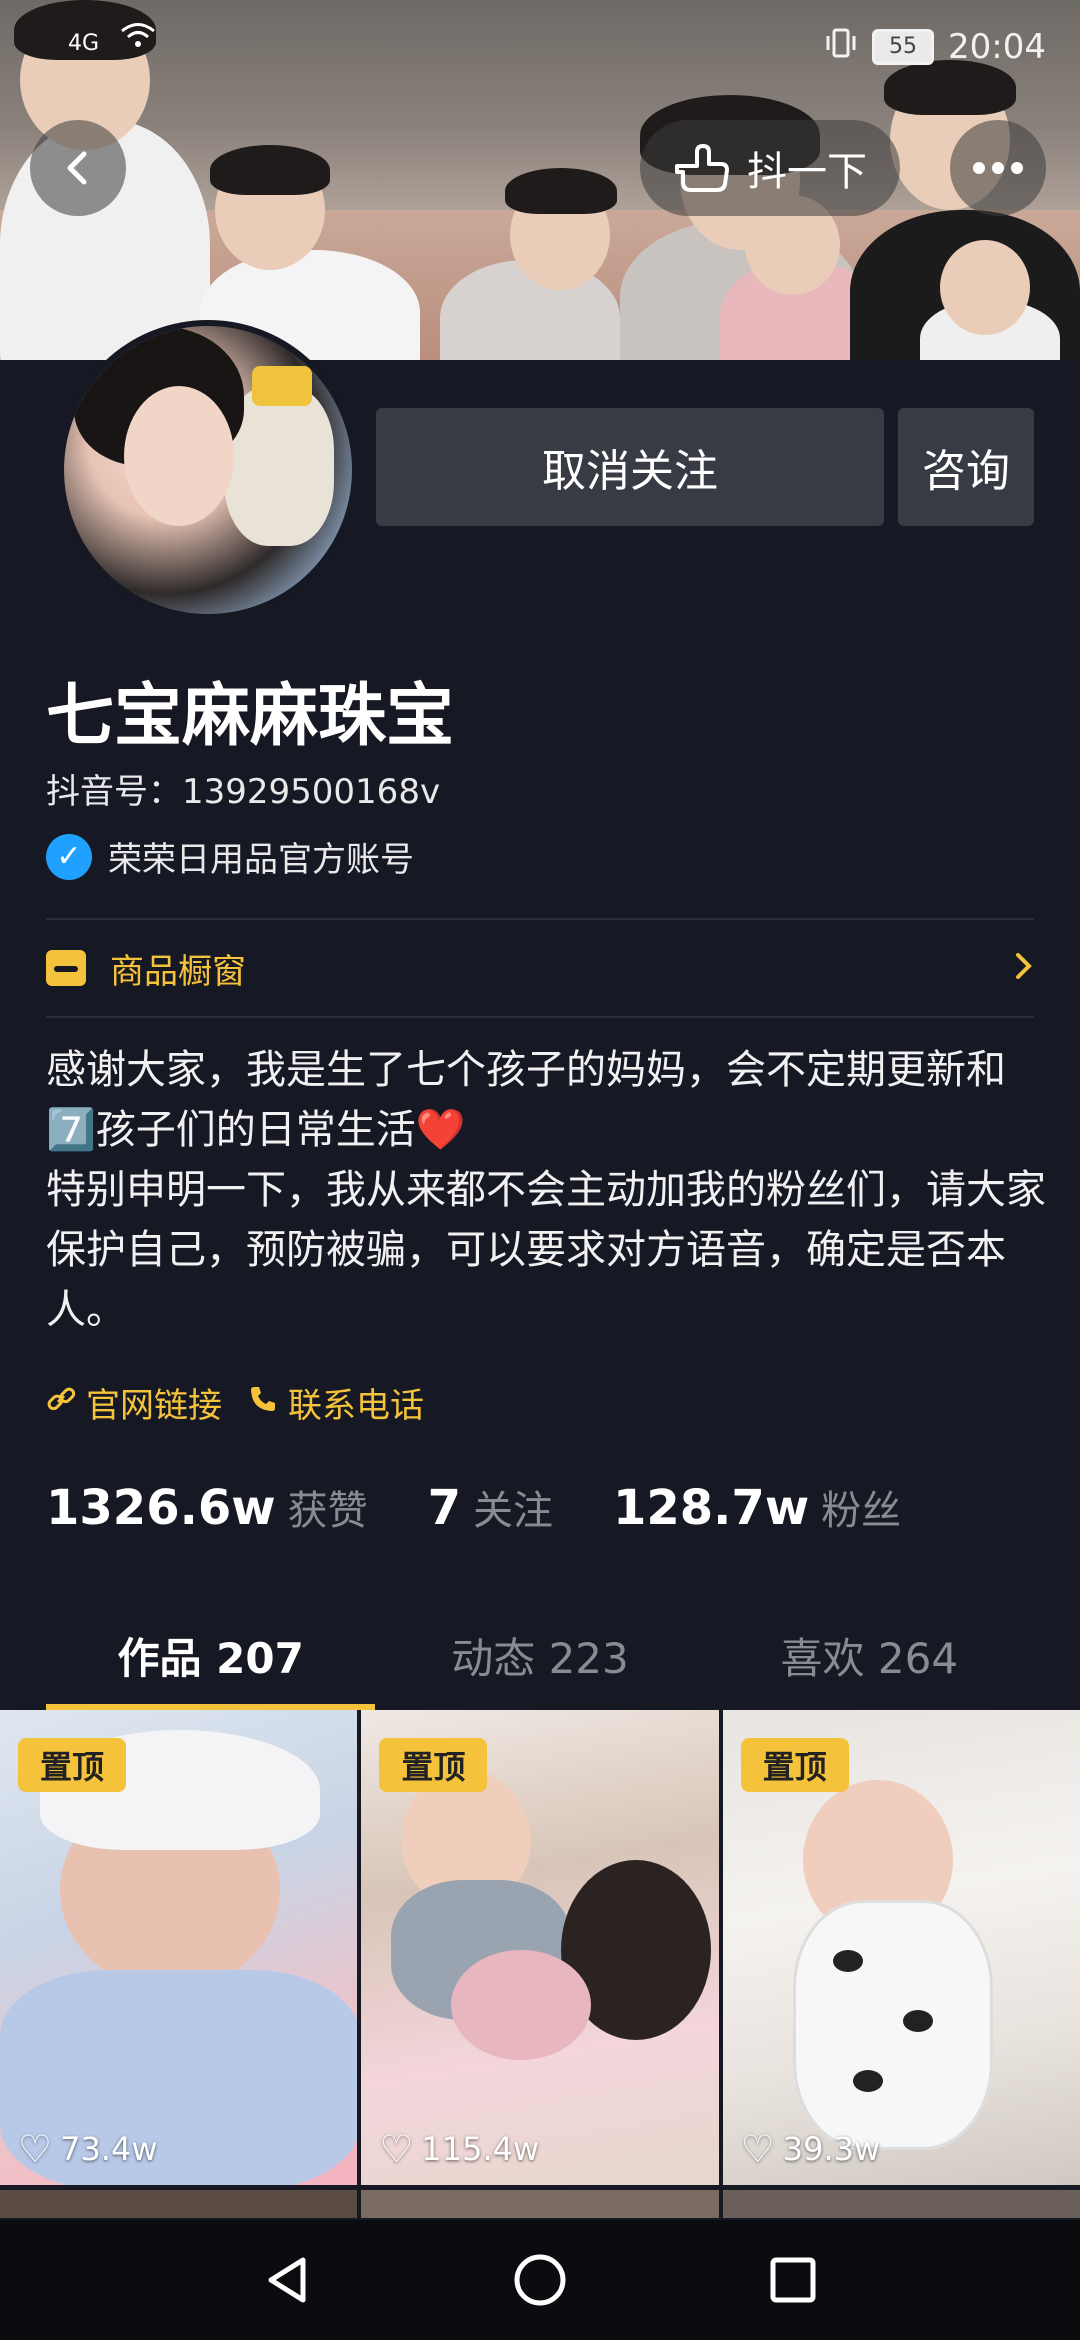 The width and height of the screenshot is (1080, 2340). I want to click on more-options-button, so click(998, 168).